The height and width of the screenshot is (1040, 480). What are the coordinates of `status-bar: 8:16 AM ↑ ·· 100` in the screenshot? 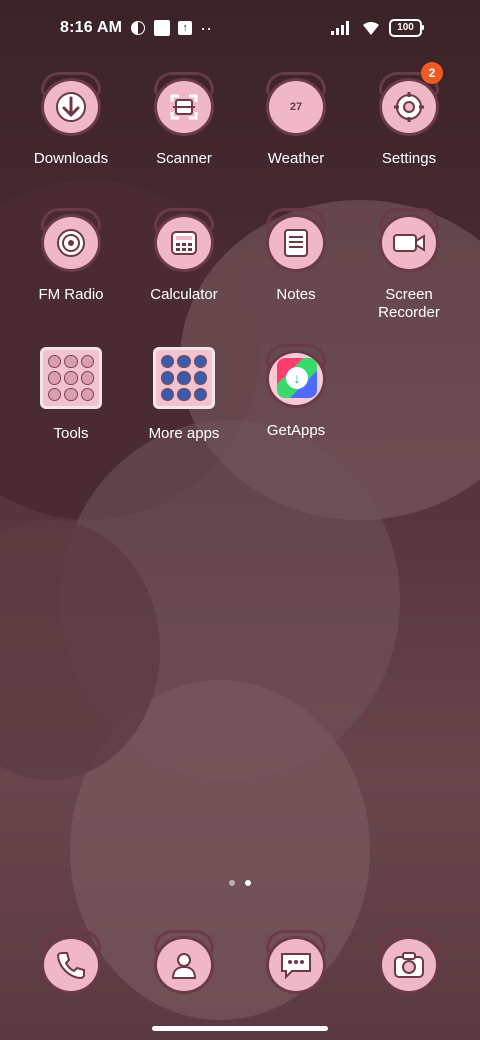 It's located at (240, 28).